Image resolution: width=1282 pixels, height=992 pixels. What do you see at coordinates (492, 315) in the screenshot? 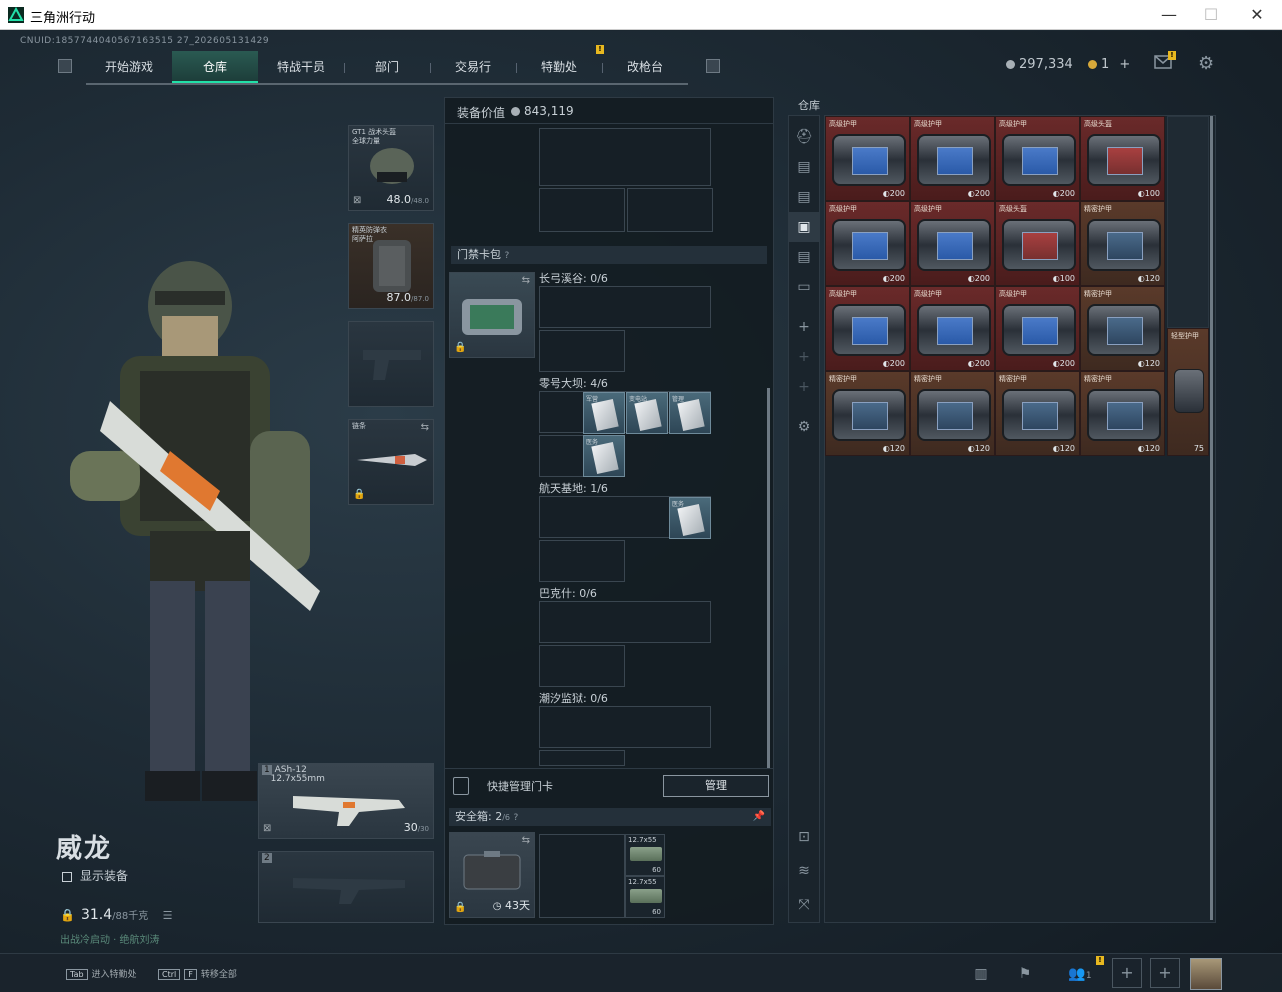
I see `keycard-case: ⇆ 🔒` at bounding box center [492, 315].